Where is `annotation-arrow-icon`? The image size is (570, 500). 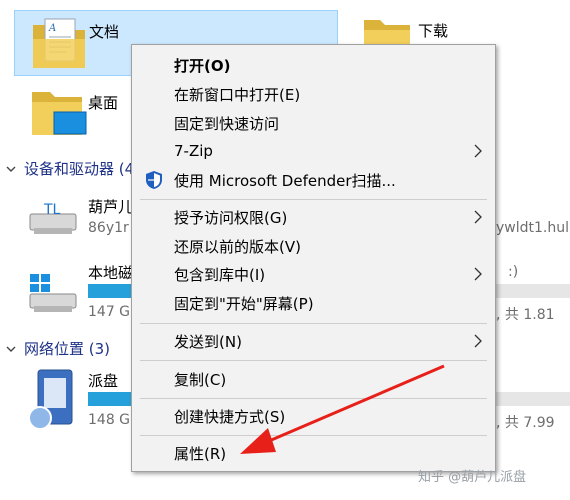 annotation-arrow-icon is located at coordinates (342, 409).